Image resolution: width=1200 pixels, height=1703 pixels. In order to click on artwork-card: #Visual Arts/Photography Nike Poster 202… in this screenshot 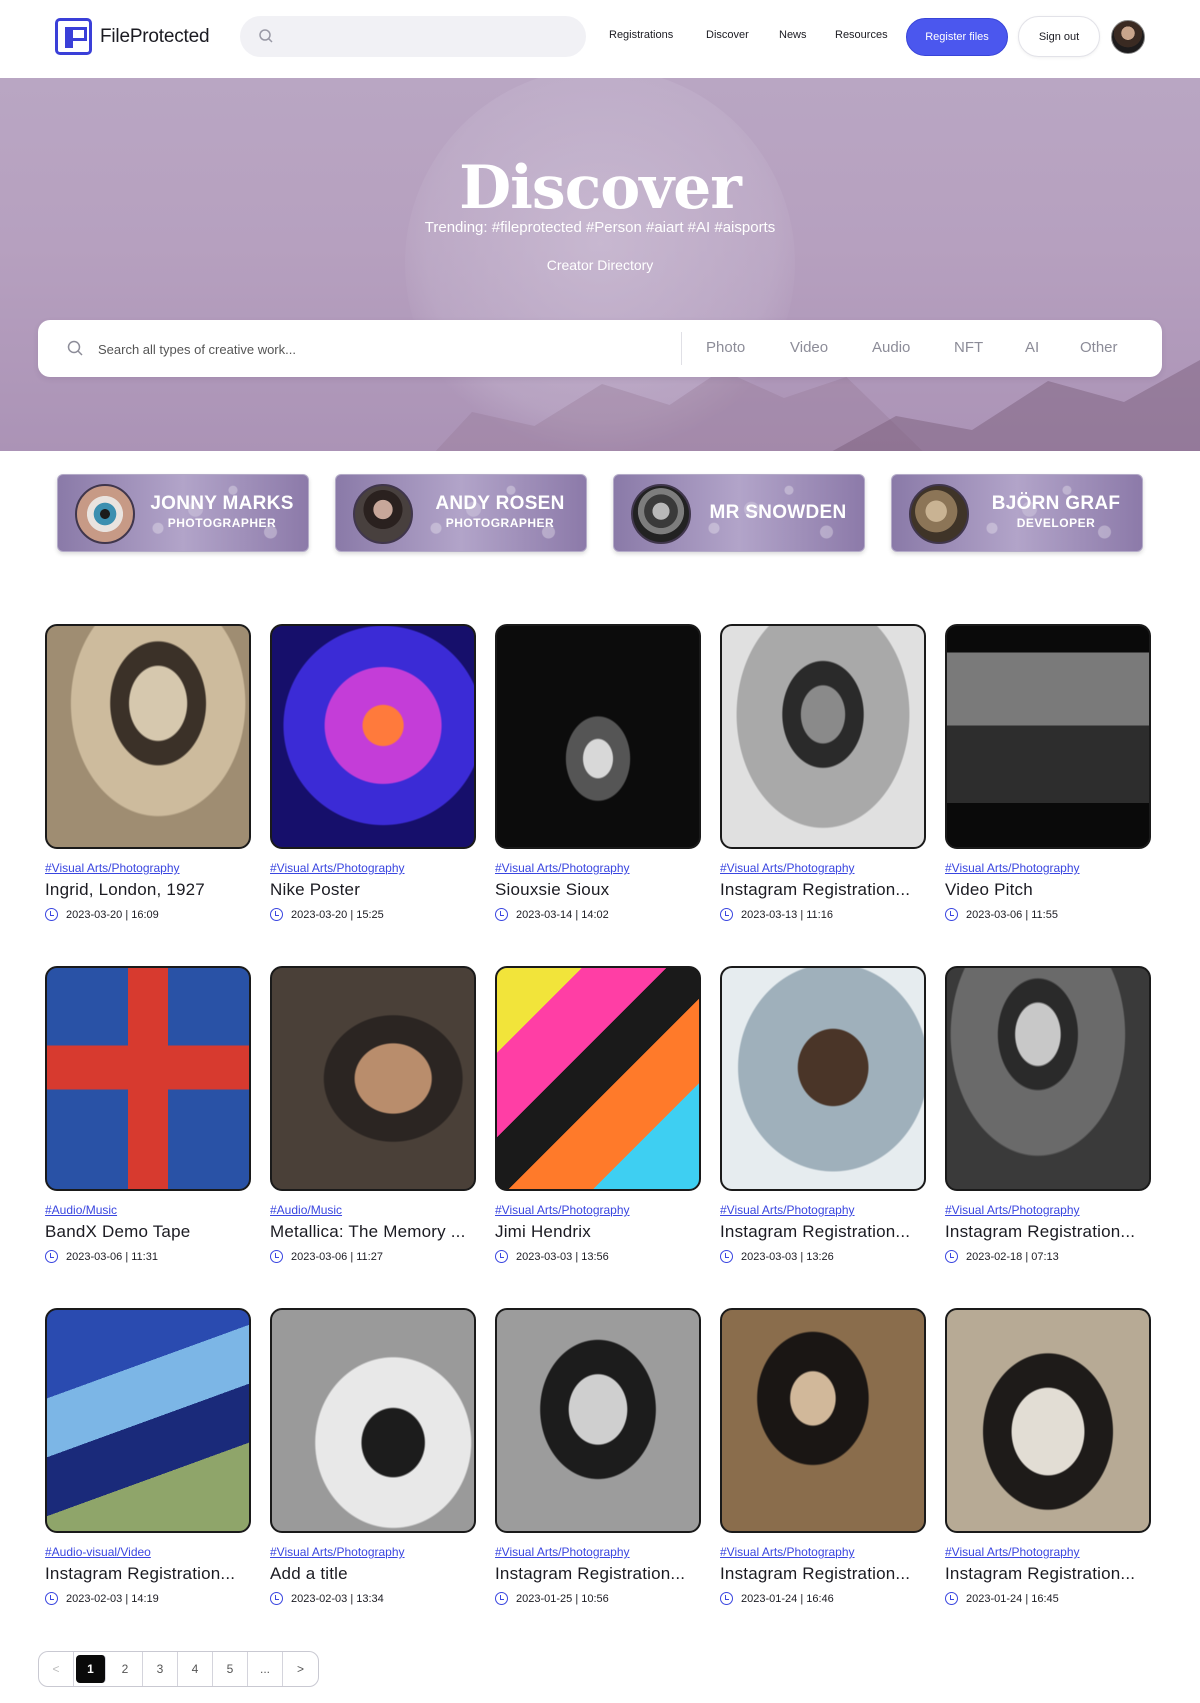, I will do `click(373, 772)`.